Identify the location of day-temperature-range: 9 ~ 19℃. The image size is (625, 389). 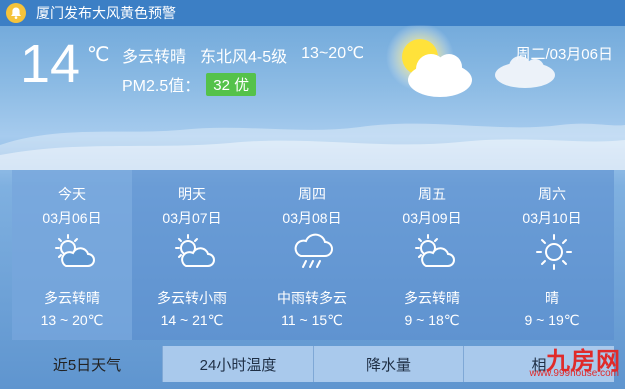
(552, 320).